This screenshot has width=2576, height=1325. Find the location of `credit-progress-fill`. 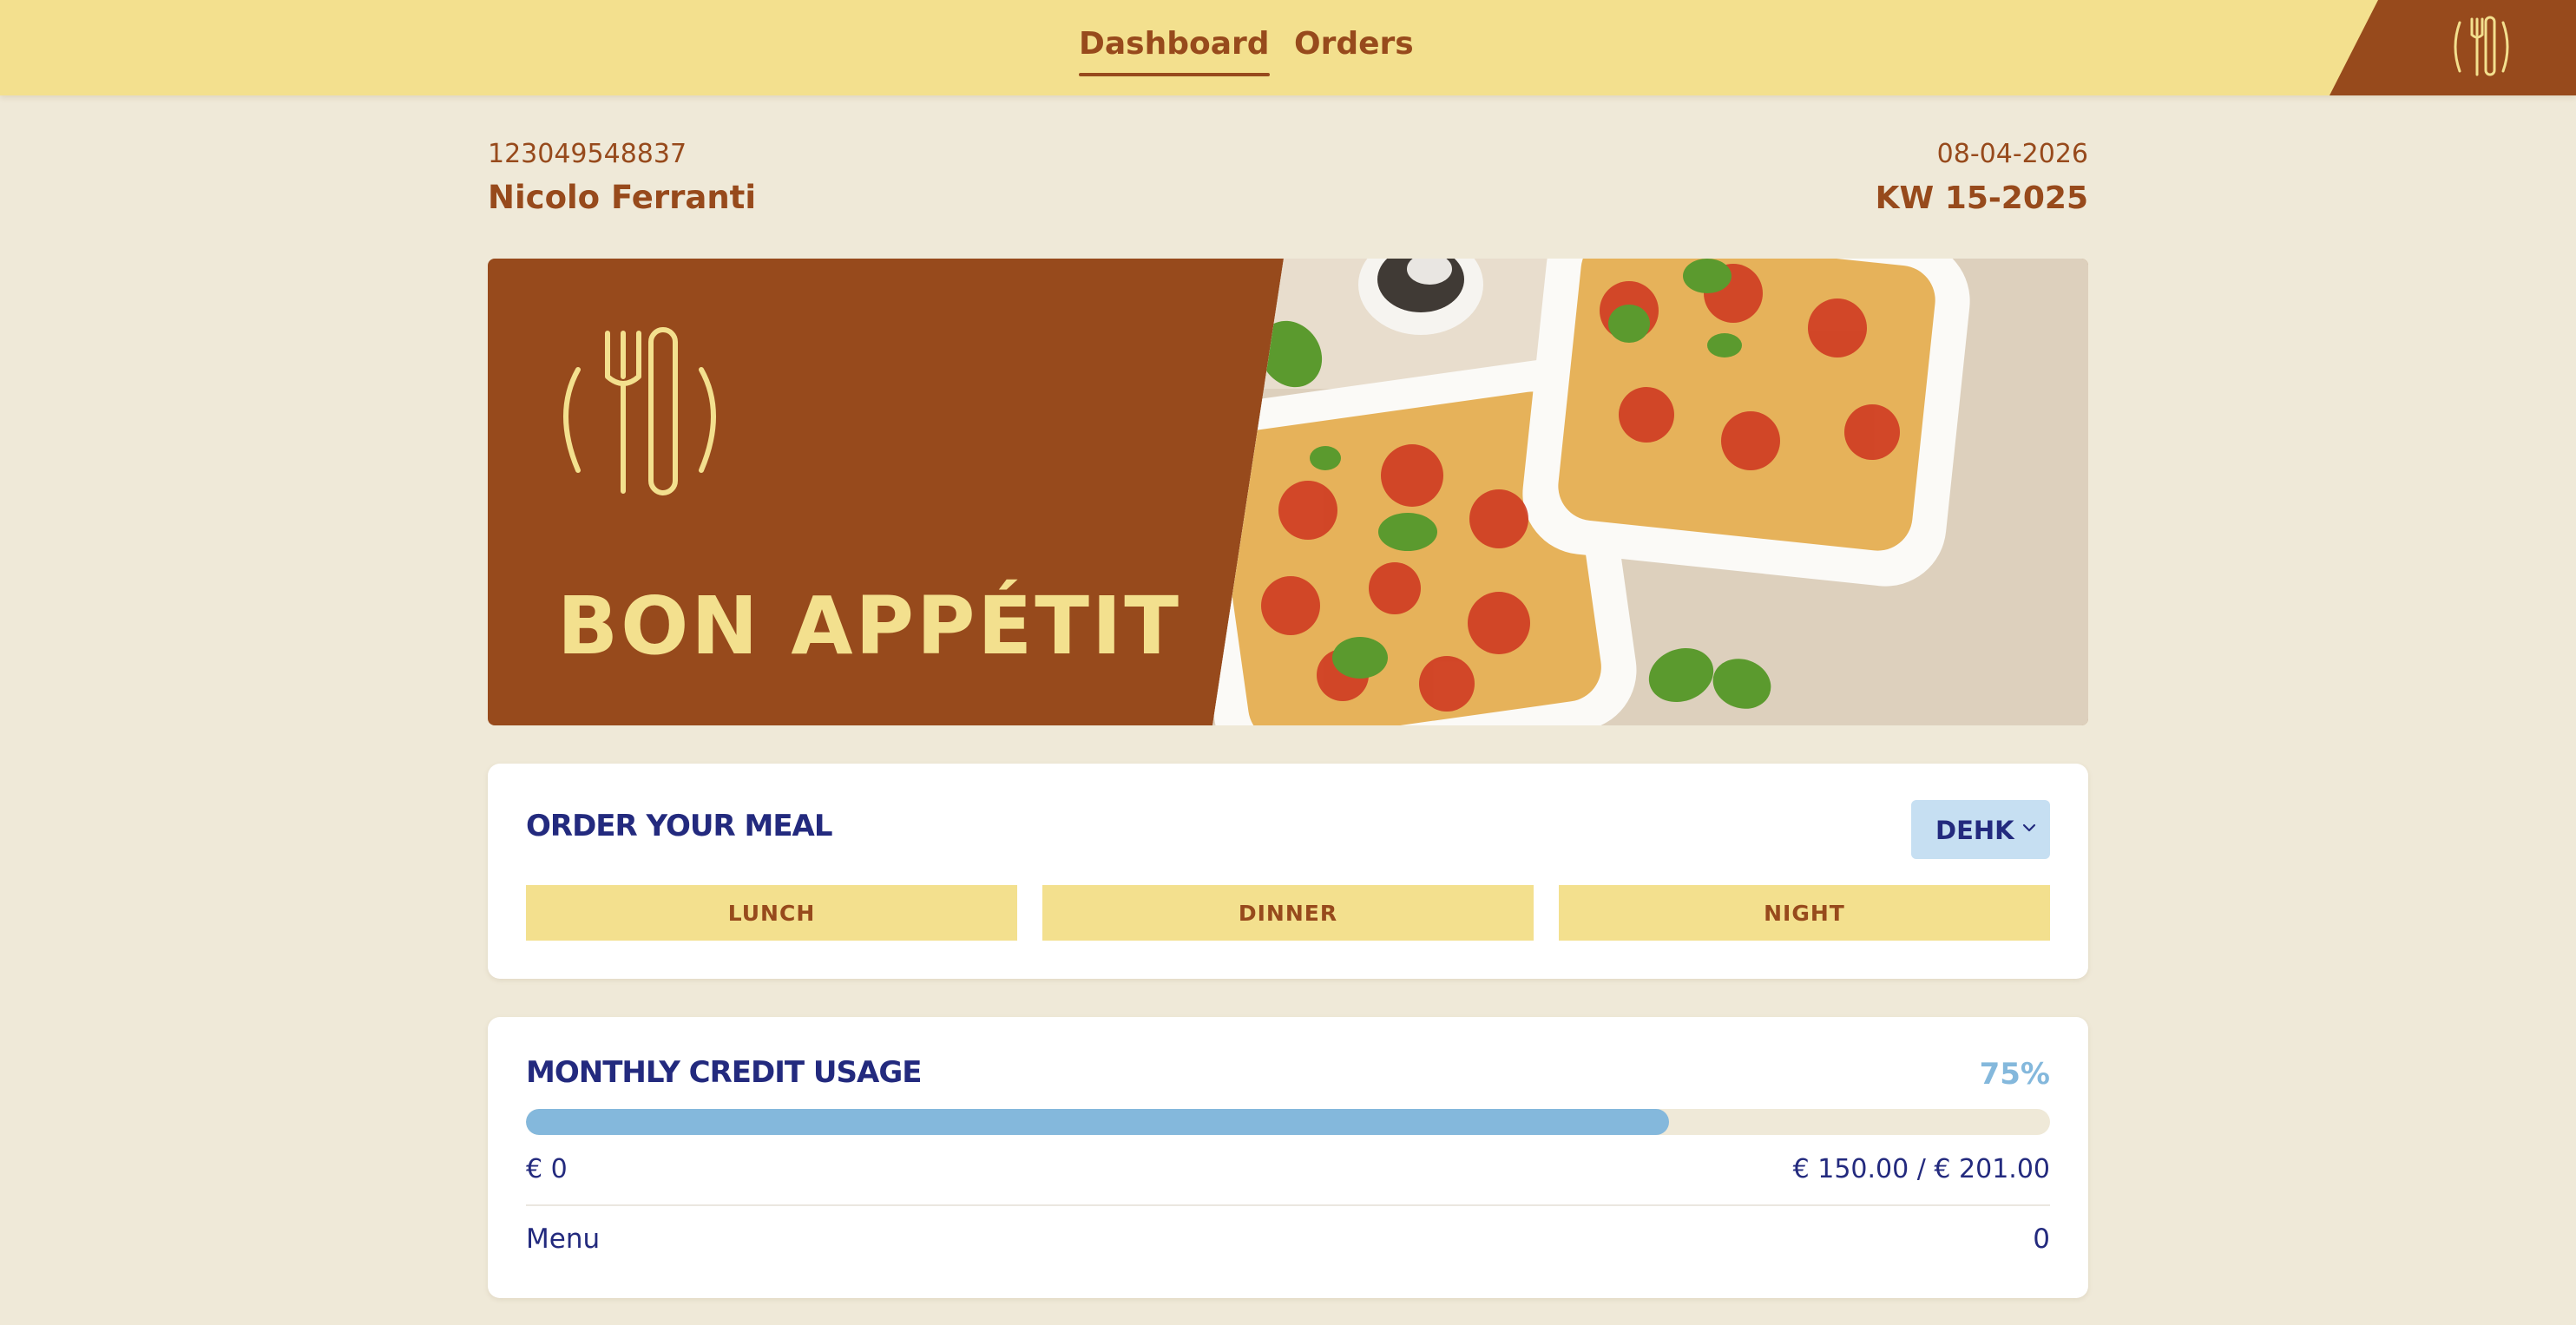

credit-progress-fill is located at coordinates (1098, 1122).